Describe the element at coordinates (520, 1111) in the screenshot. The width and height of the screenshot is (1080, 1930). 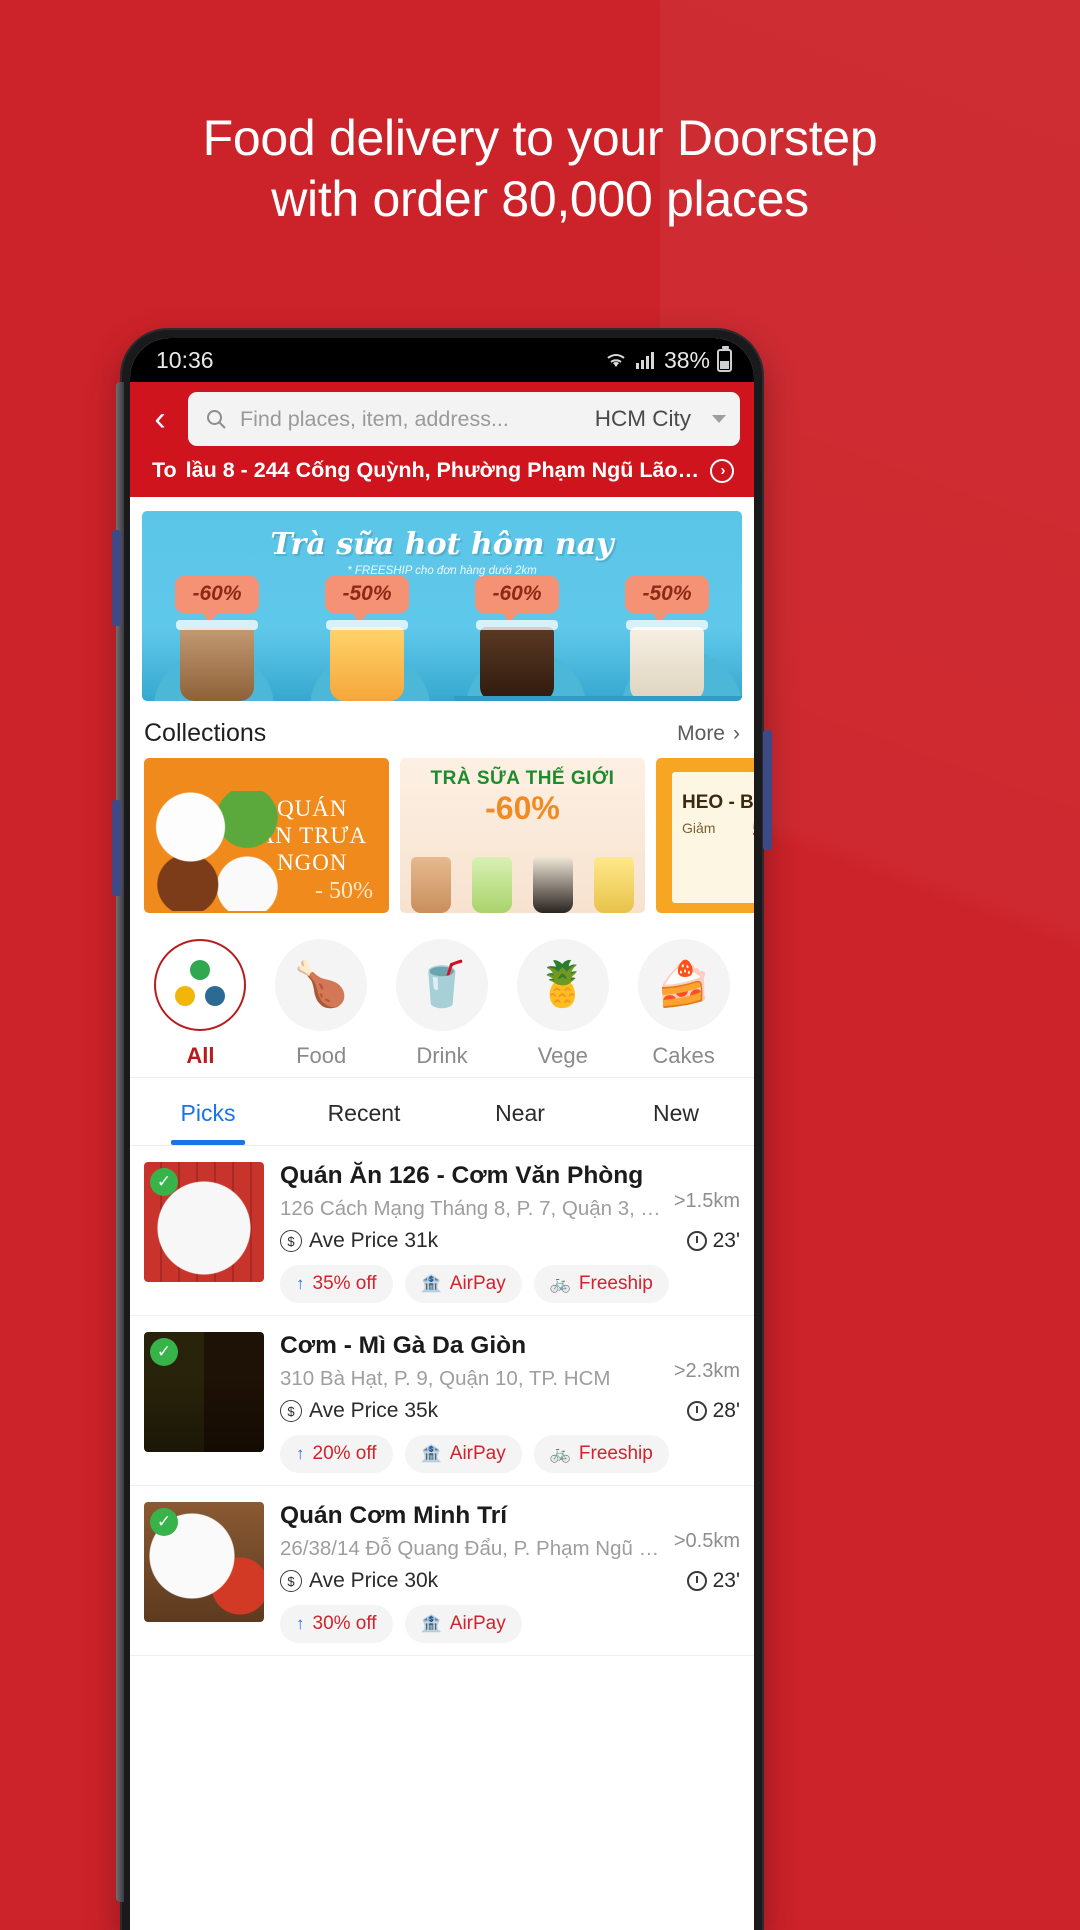
I see `tab-near: Near` at that location.